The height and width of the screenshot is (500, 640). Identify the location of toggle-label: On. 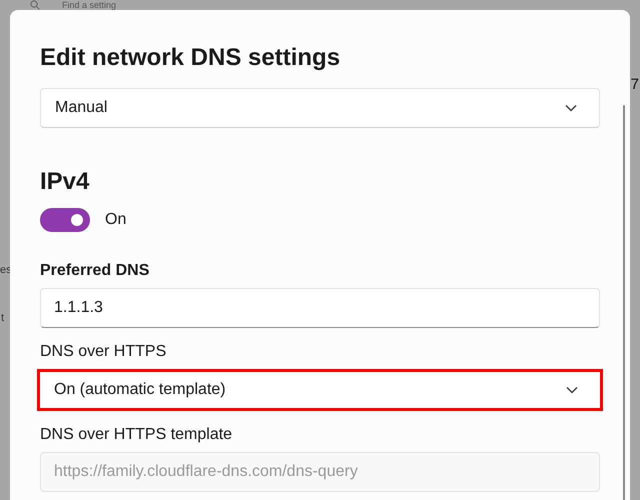
(115, 220).